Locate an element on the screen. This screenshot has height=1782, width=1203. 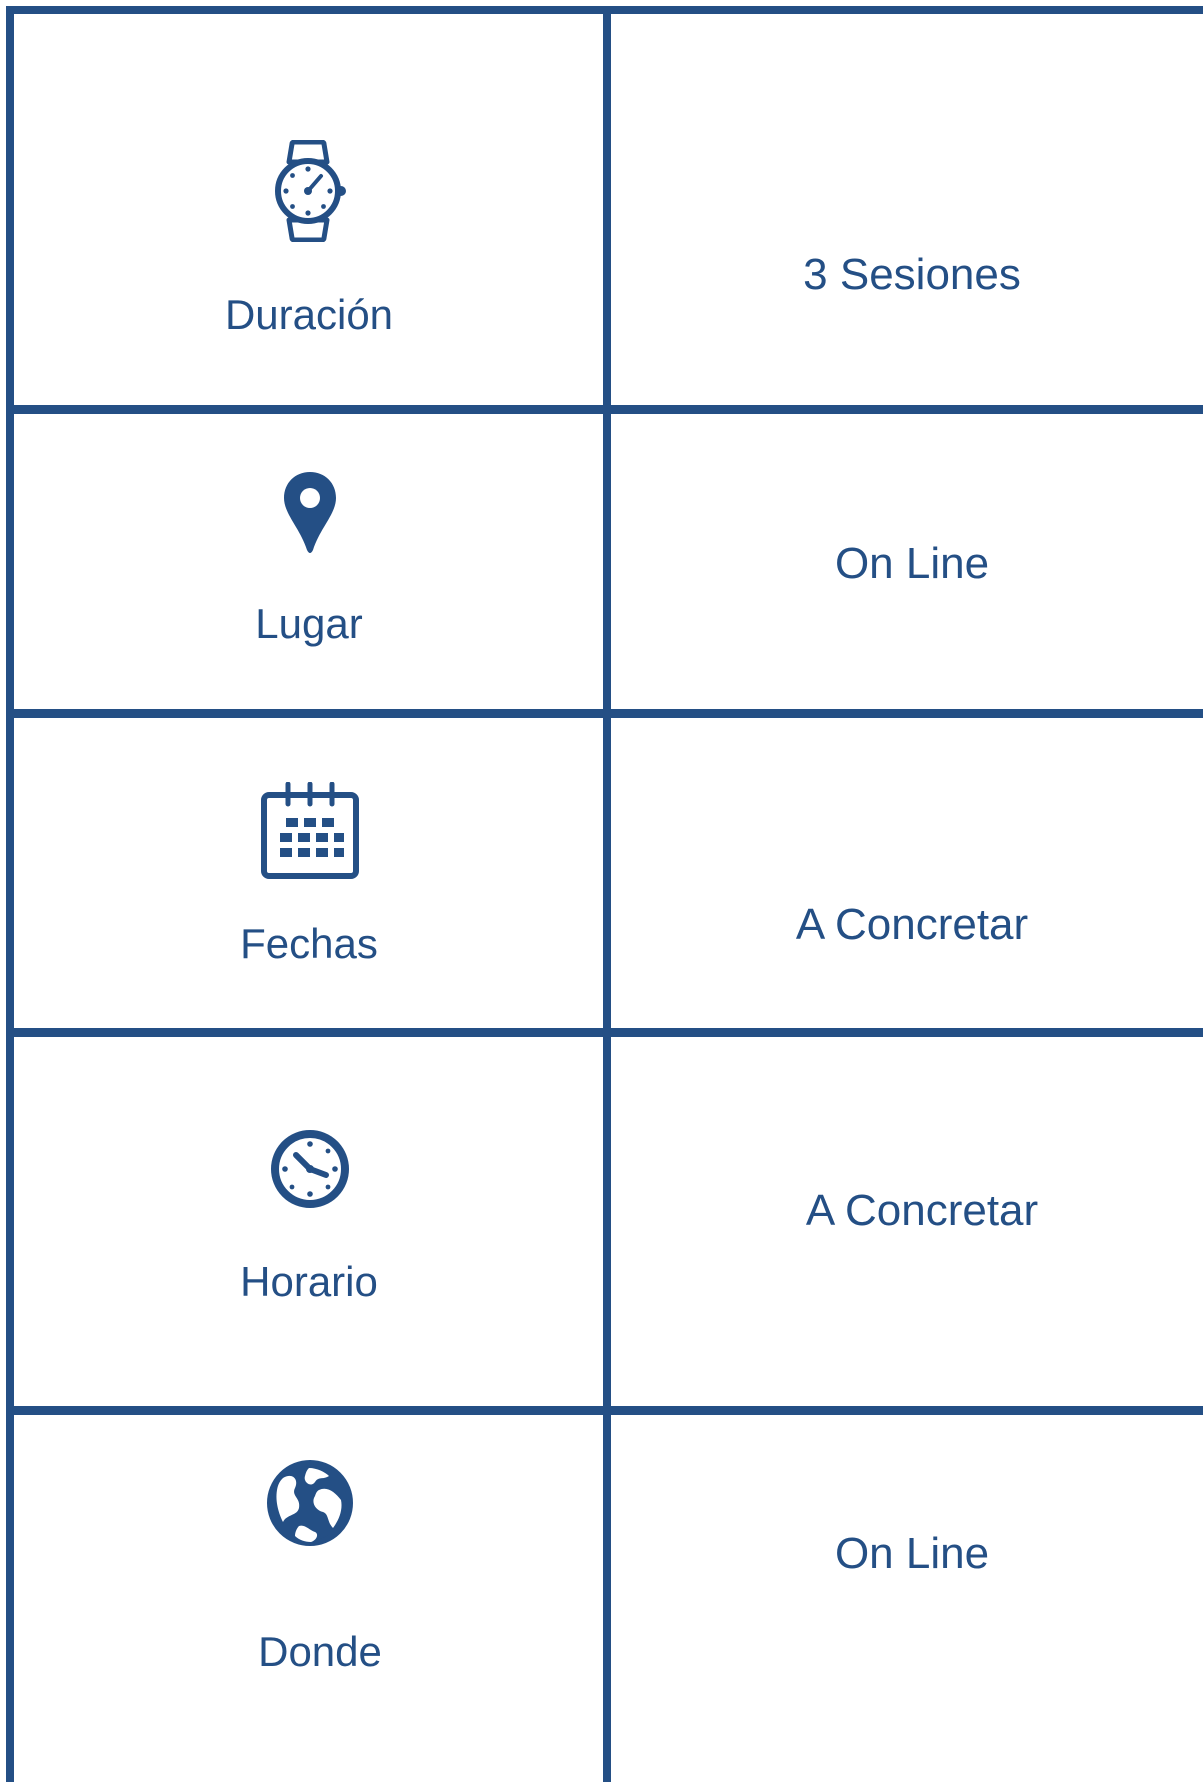
wristwatch-icon is located at coordinates (310, 191).